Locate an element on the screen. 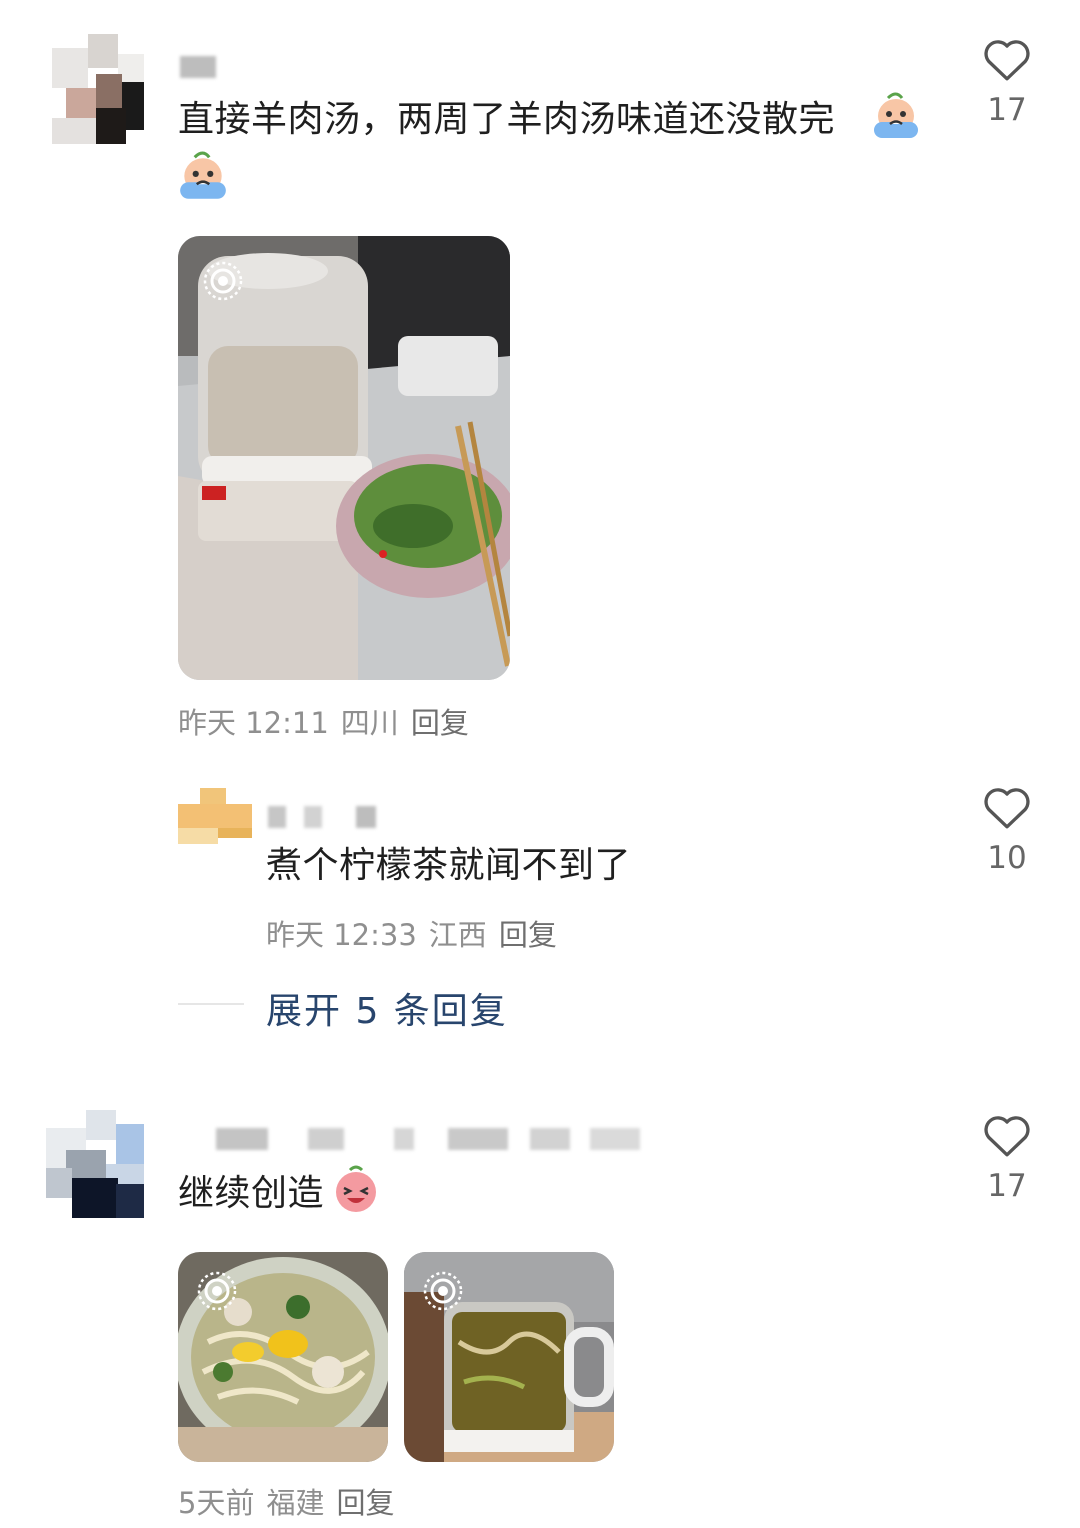  kettle-with-soup-and-herb-bowl-photo is located at coordinates (344, 458).